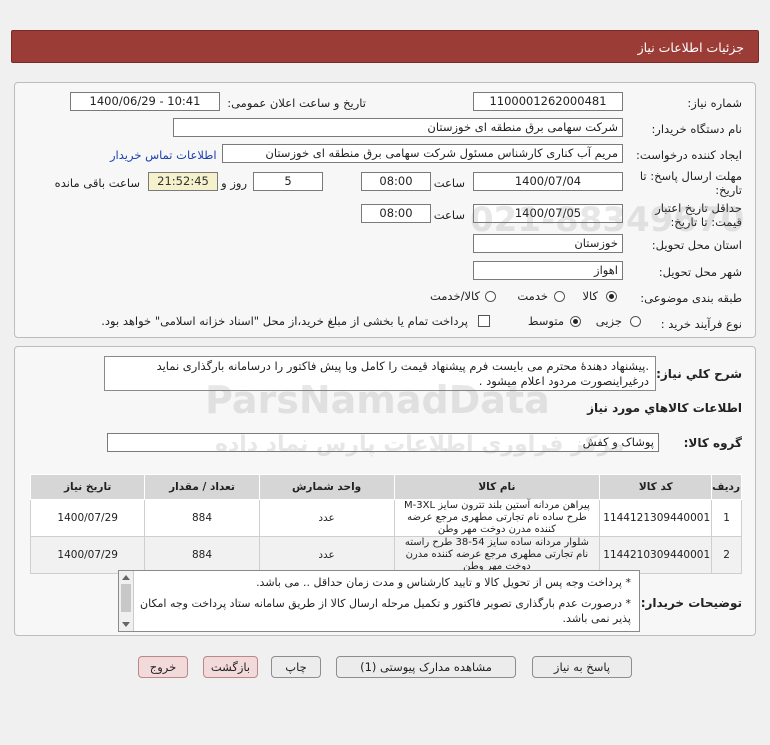 This screenshot has width=770, height=745. I want to click on city-label: شهر محل تحویل:, so click(700, 272).